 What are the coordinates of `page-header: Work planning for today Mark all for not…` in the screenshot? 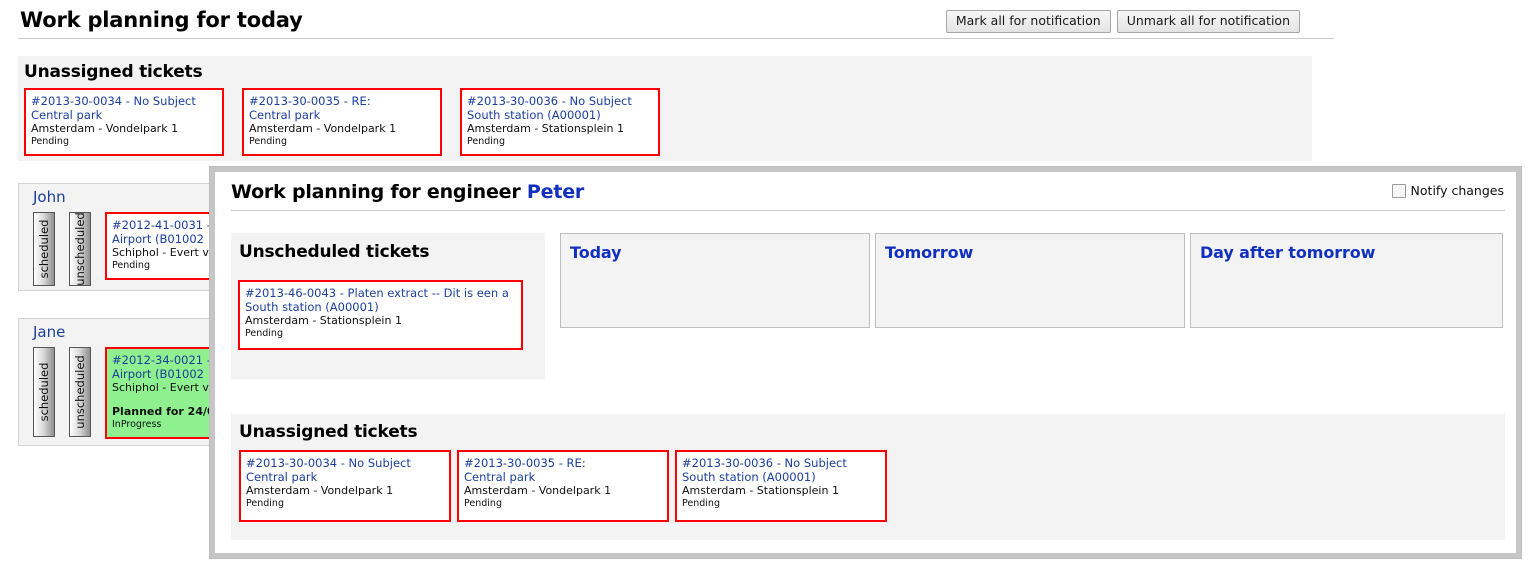 It's located at (766, 22).